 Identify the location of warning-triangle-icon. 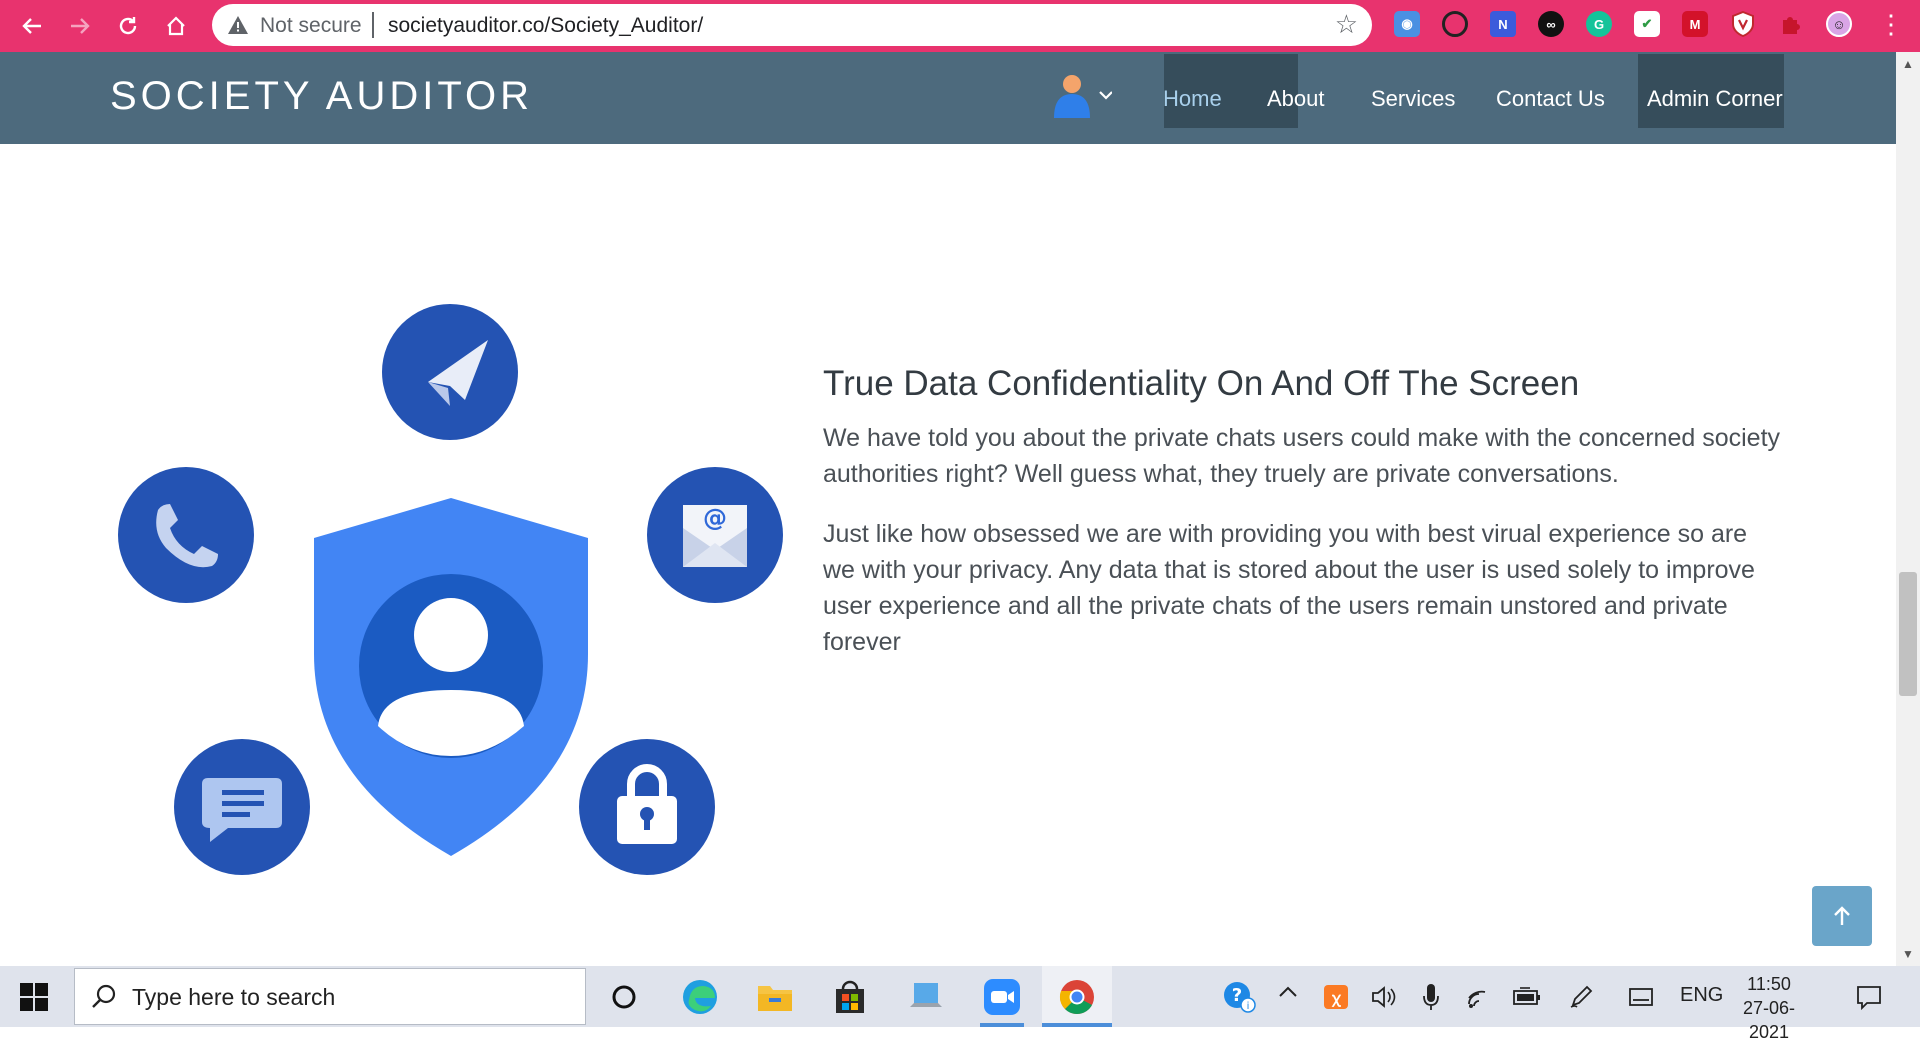
(238, 25).